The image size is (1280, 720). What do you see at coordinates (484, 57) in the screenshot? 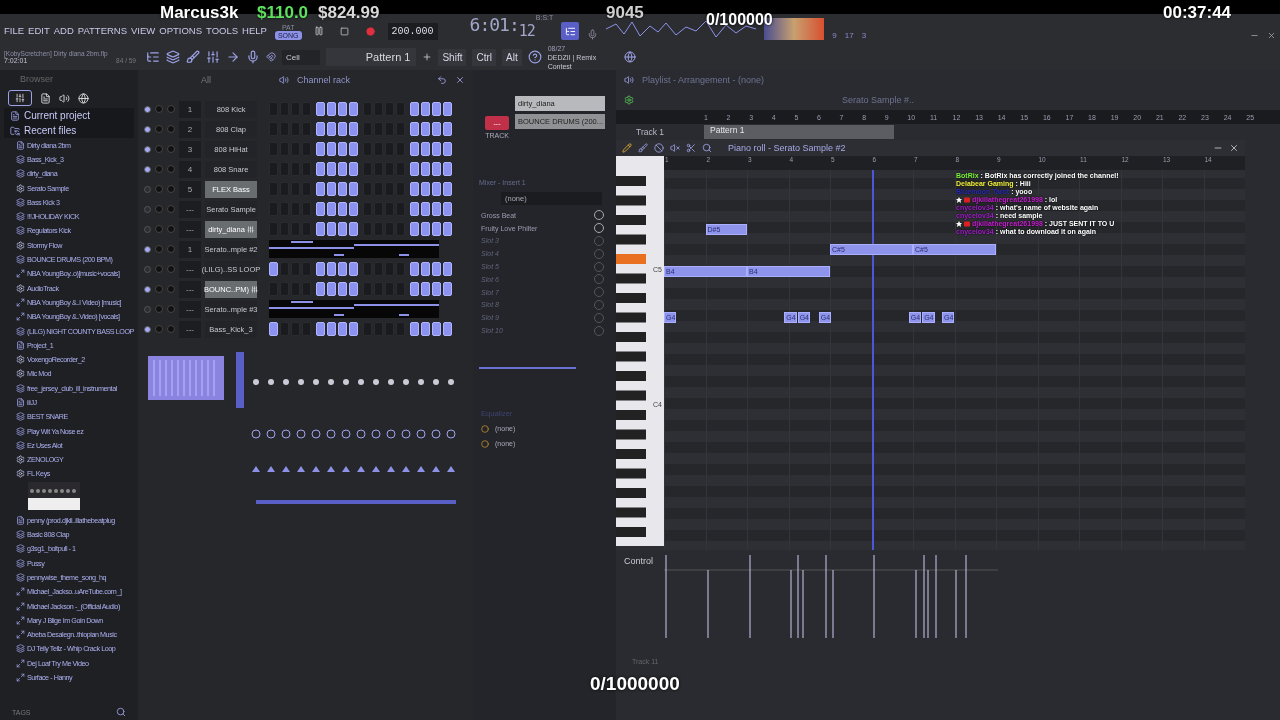
I see `modifier-key: Ctrl` at bounding box center [484, 57].